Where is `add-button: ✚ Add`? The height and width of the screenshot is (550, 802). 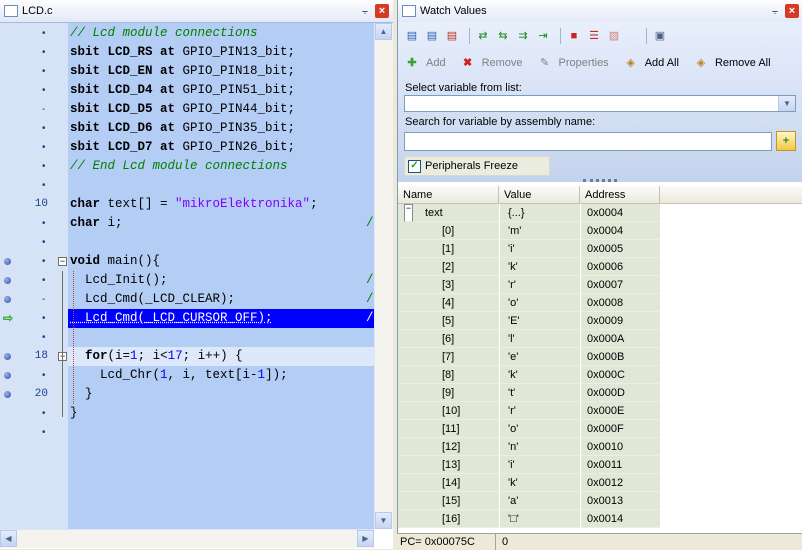
add-button: ✚ Add is located at coordinates (424, 63).